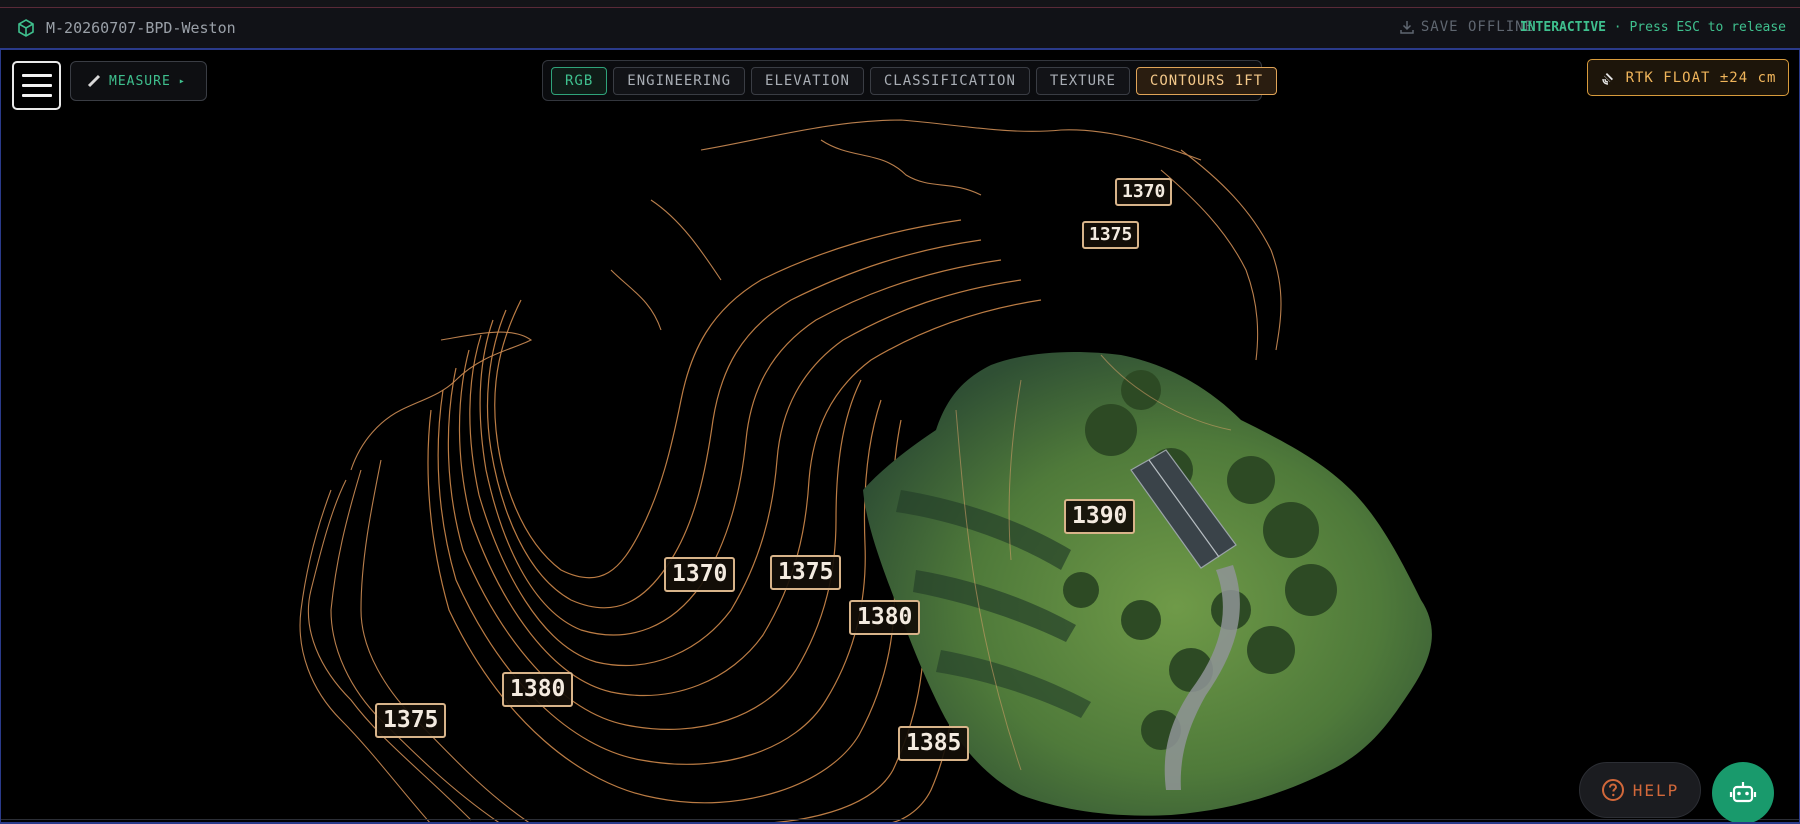  I want to click on tab-engineering: ENGINEERING, so click(679, 80).